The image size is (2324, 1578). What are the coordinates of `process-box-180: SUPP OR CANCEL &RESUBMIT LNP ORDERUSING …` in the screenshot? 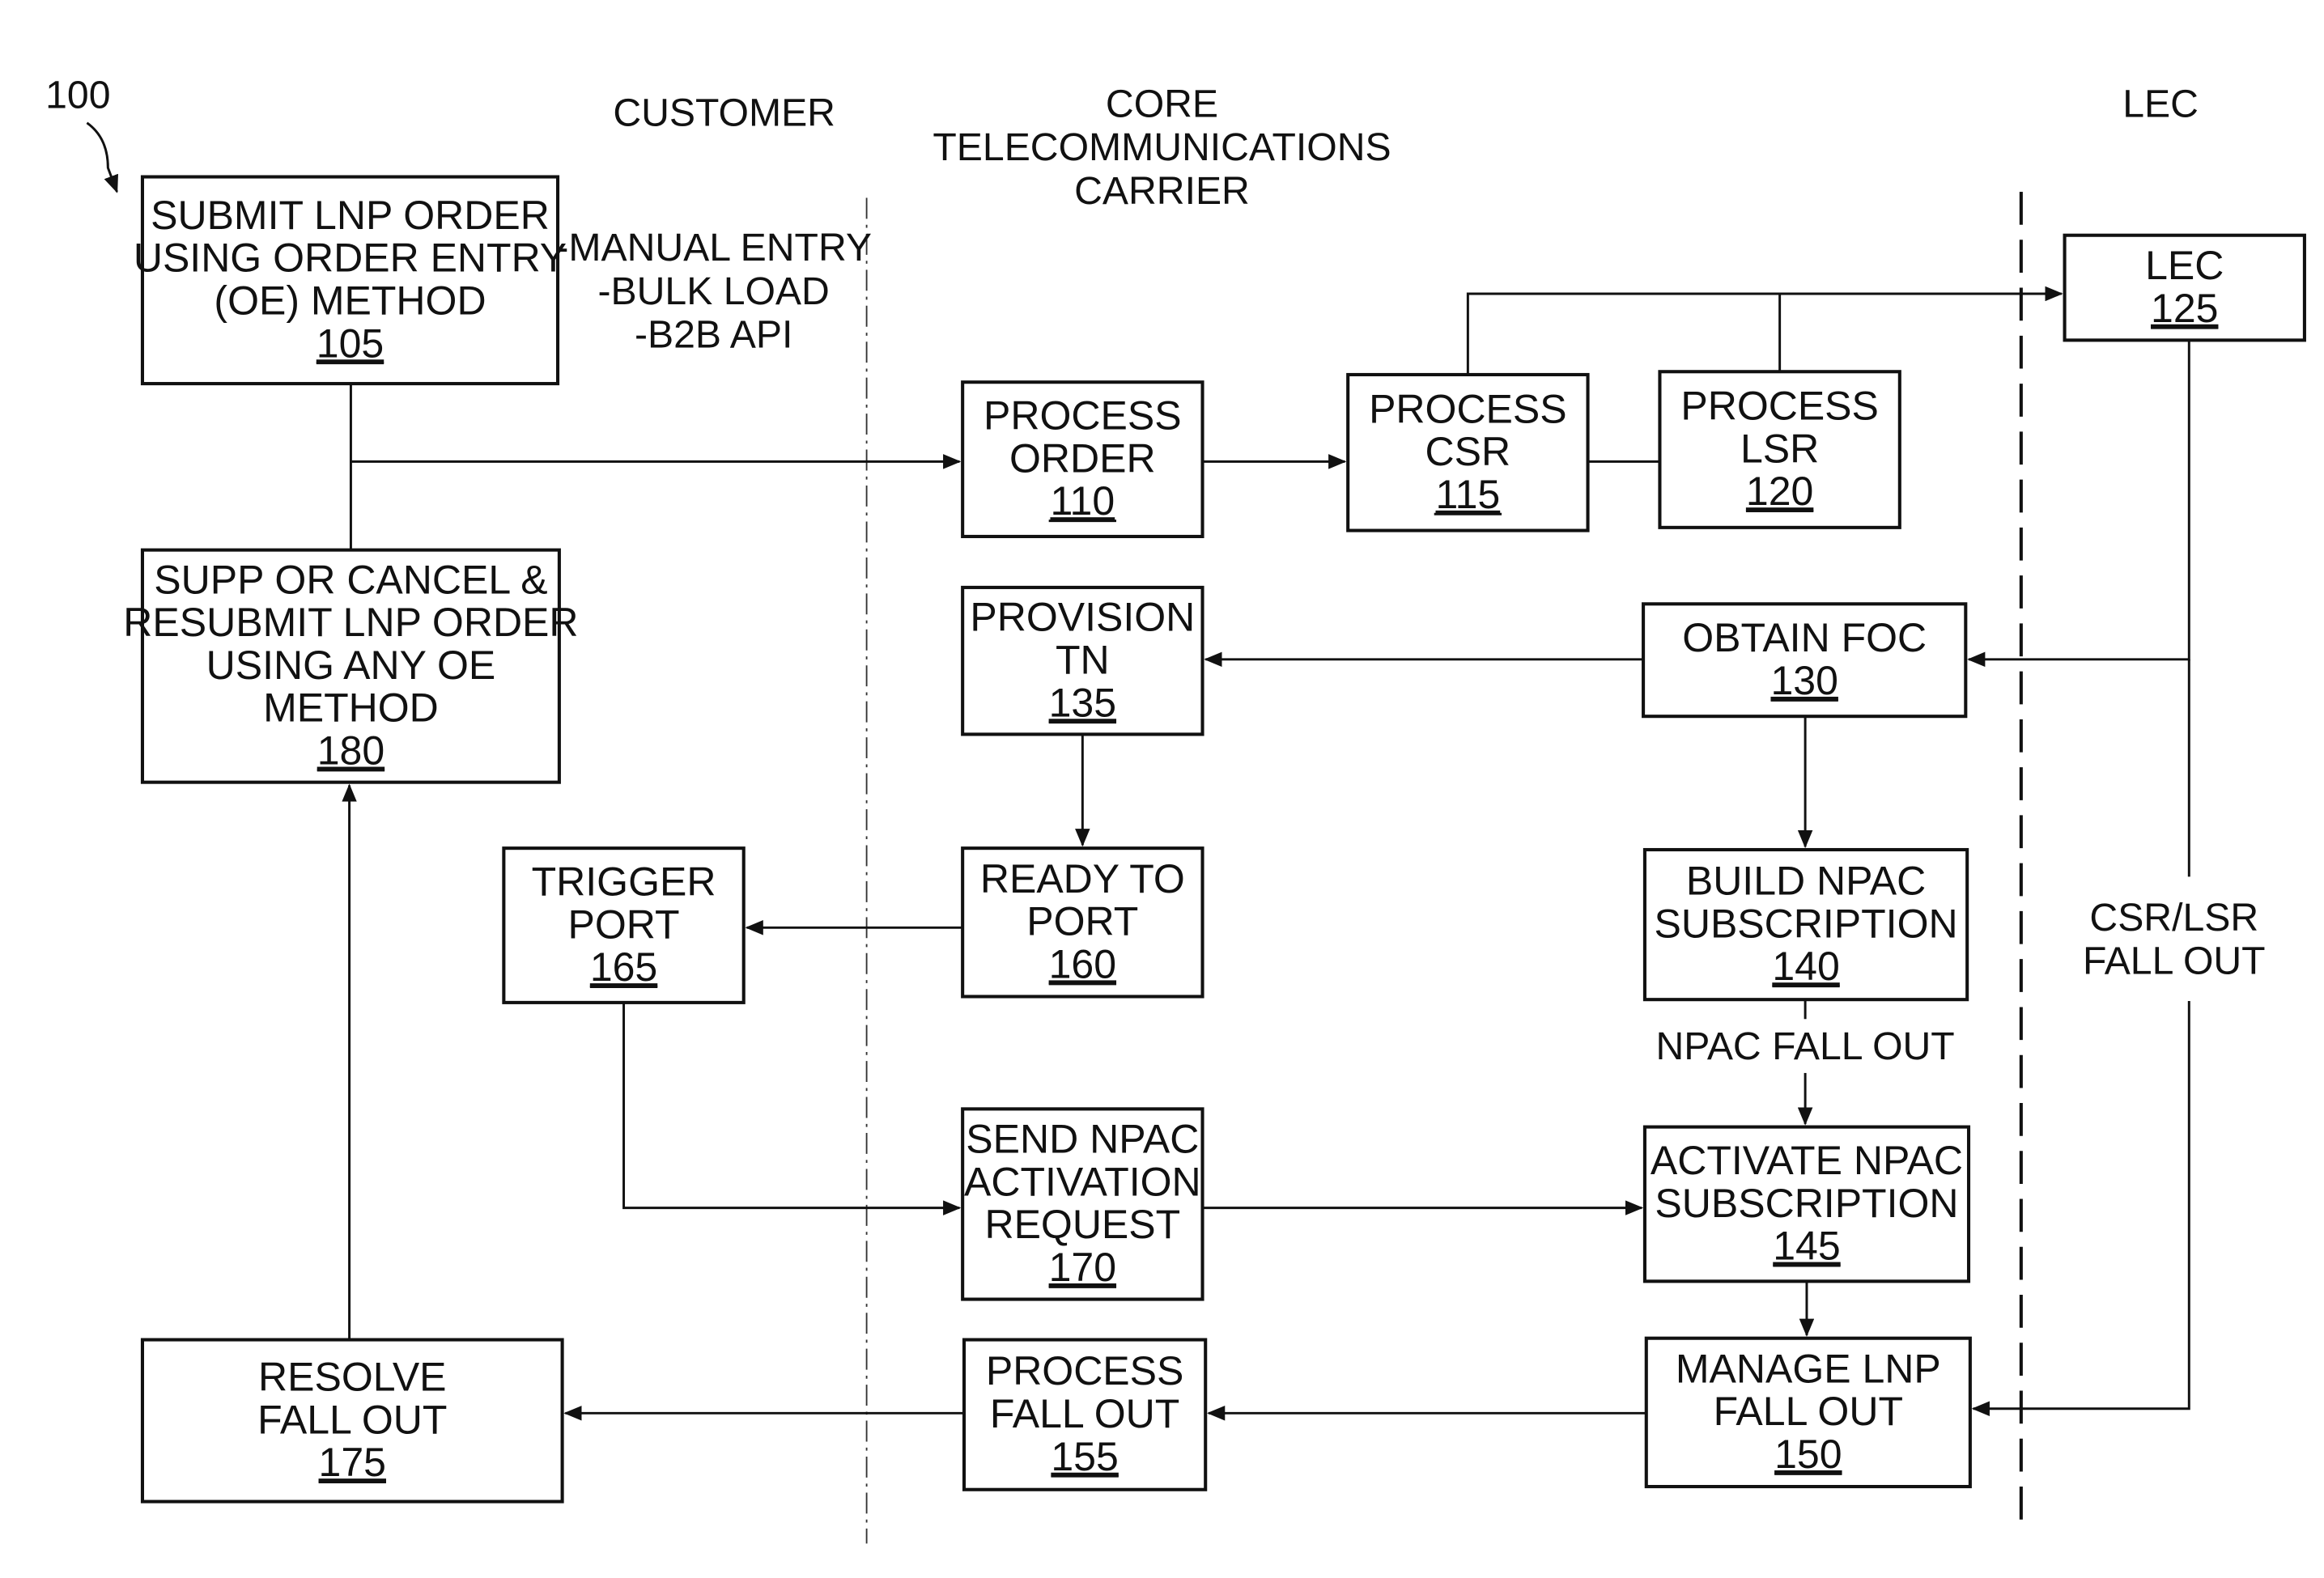 It's located at (351, 666).